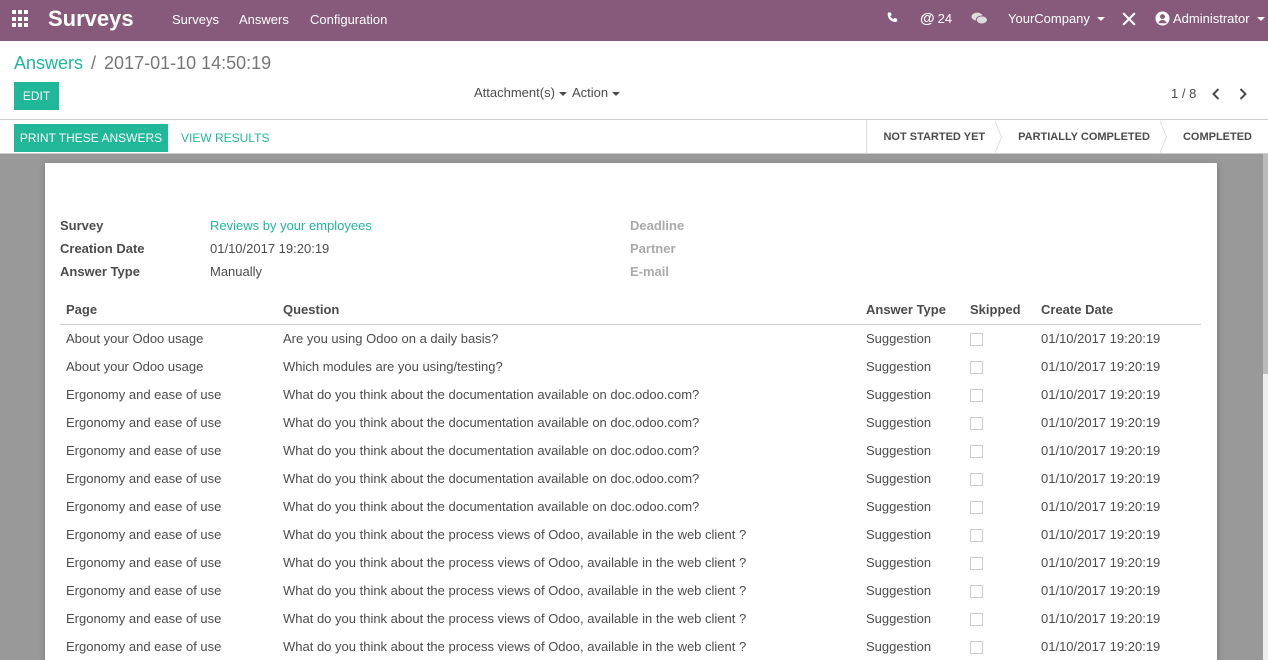 This screenshot has width=1268, height=660. I want to click on stage-completed: COMPLETED, so click(1217, 137).